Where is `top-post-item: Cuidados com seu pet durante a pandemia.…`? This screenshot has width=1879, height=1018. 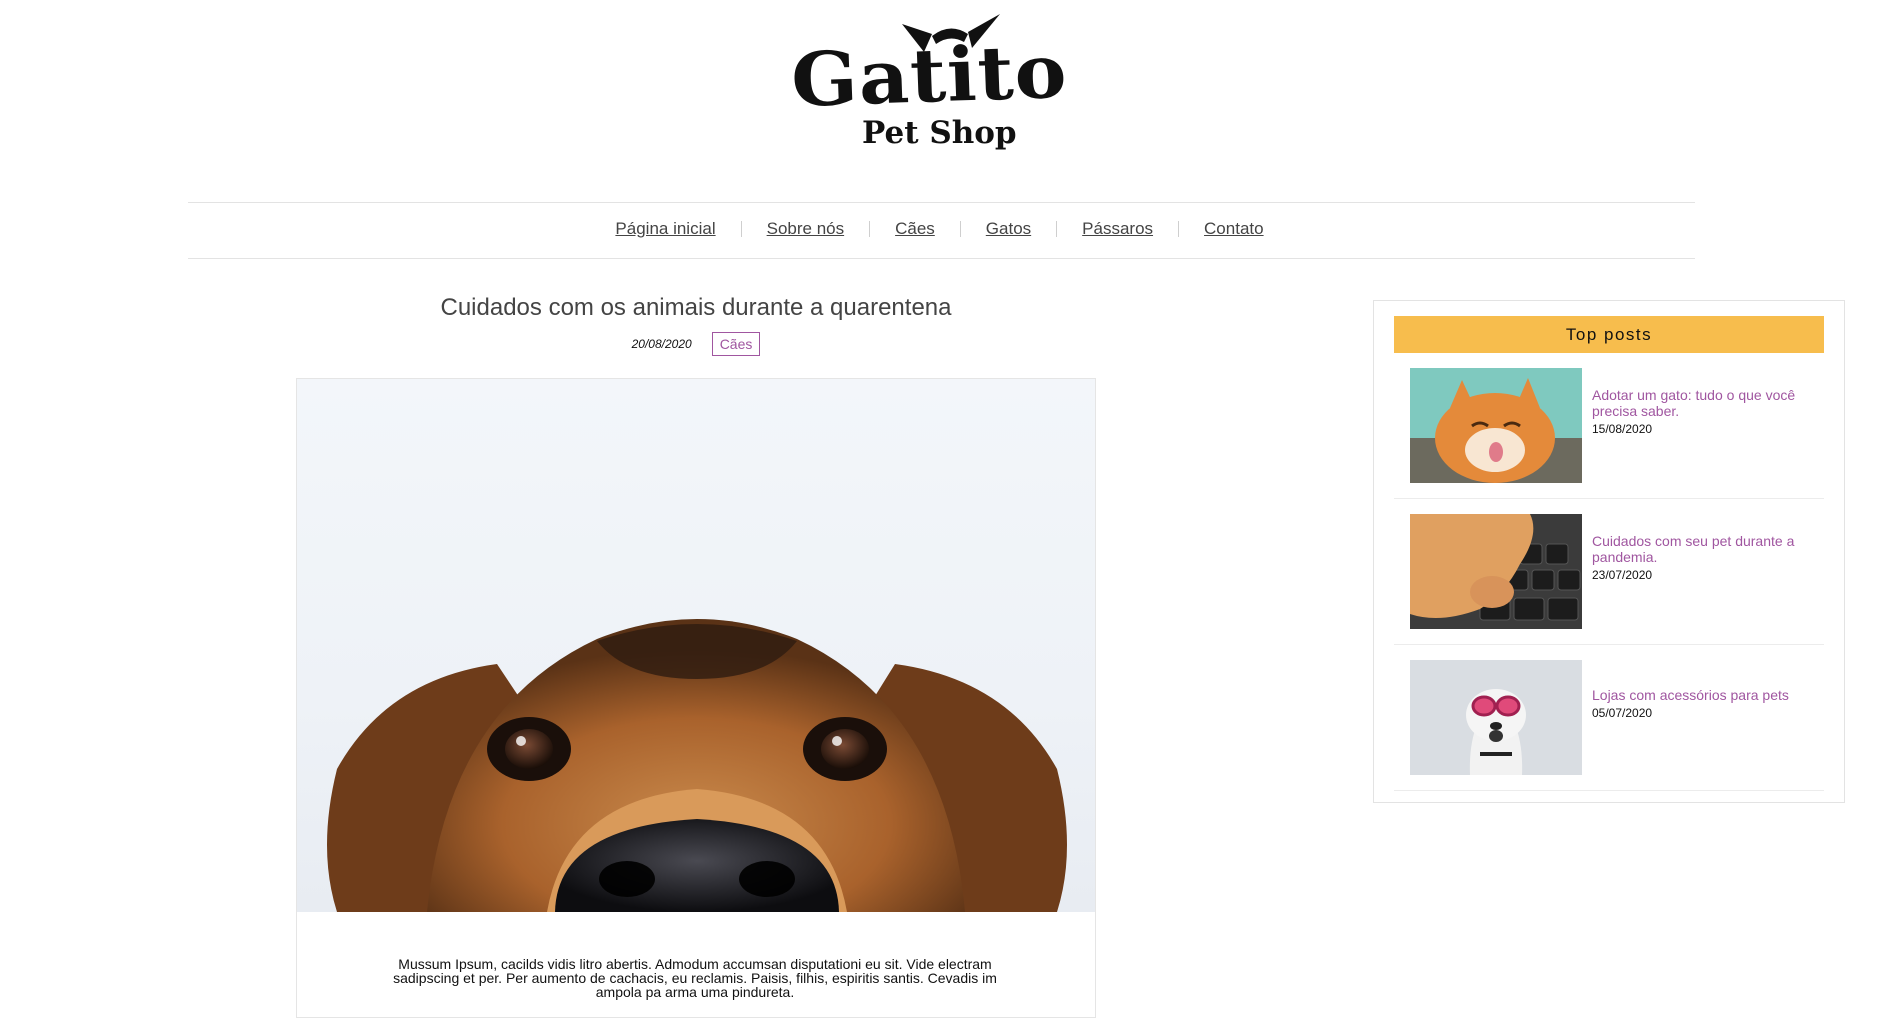
top-post-item: Cuidados com seu pet durante a pandemia.… is located at coordinates (1609, 572).